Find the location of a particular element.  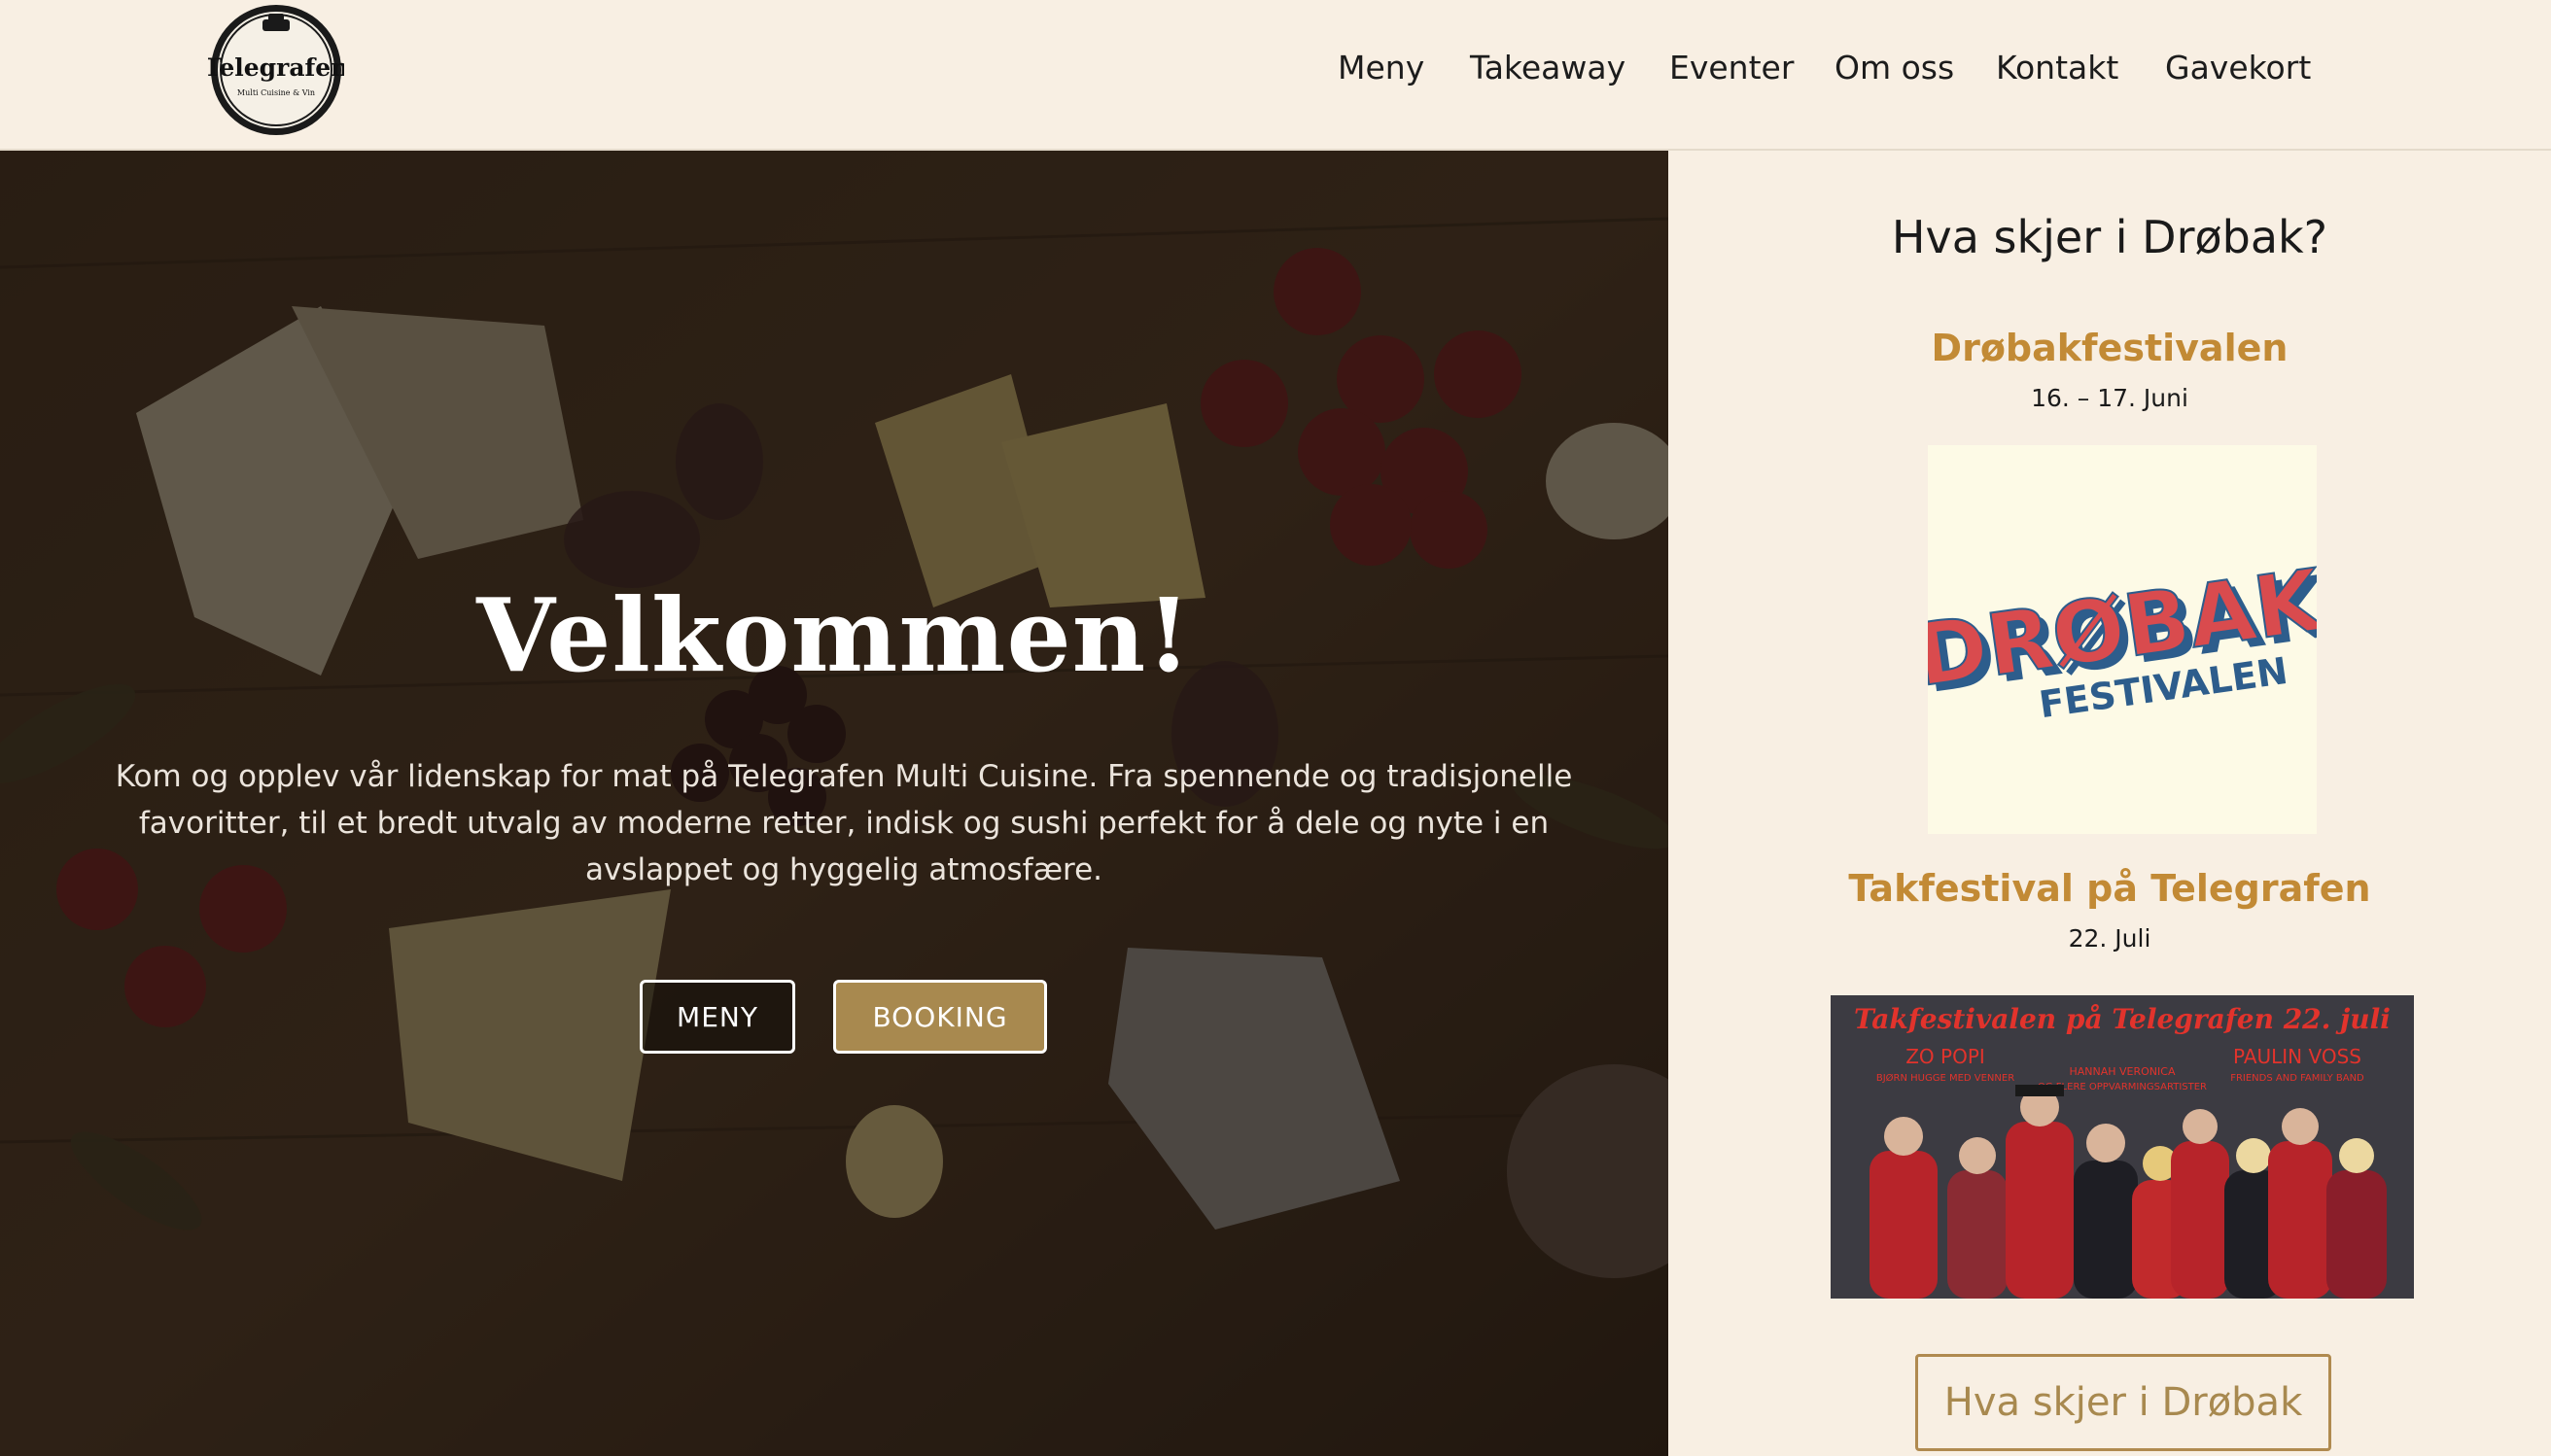

svg-text:Takfestivalen på Telegrafen 22: Takfestivalen på Telegrafen 22. juli is located at coordinates (2122, 1019).